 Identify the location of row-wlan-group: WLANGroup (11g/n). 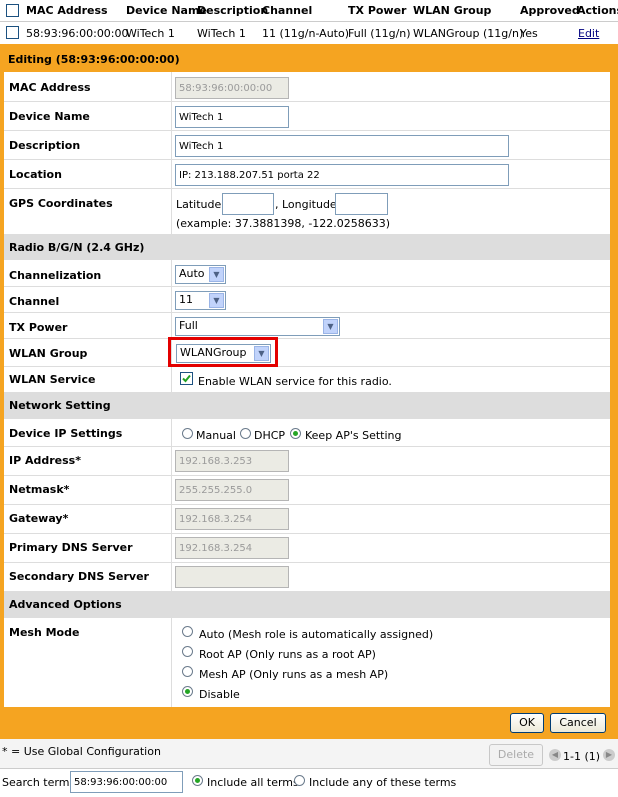
(468, 33).